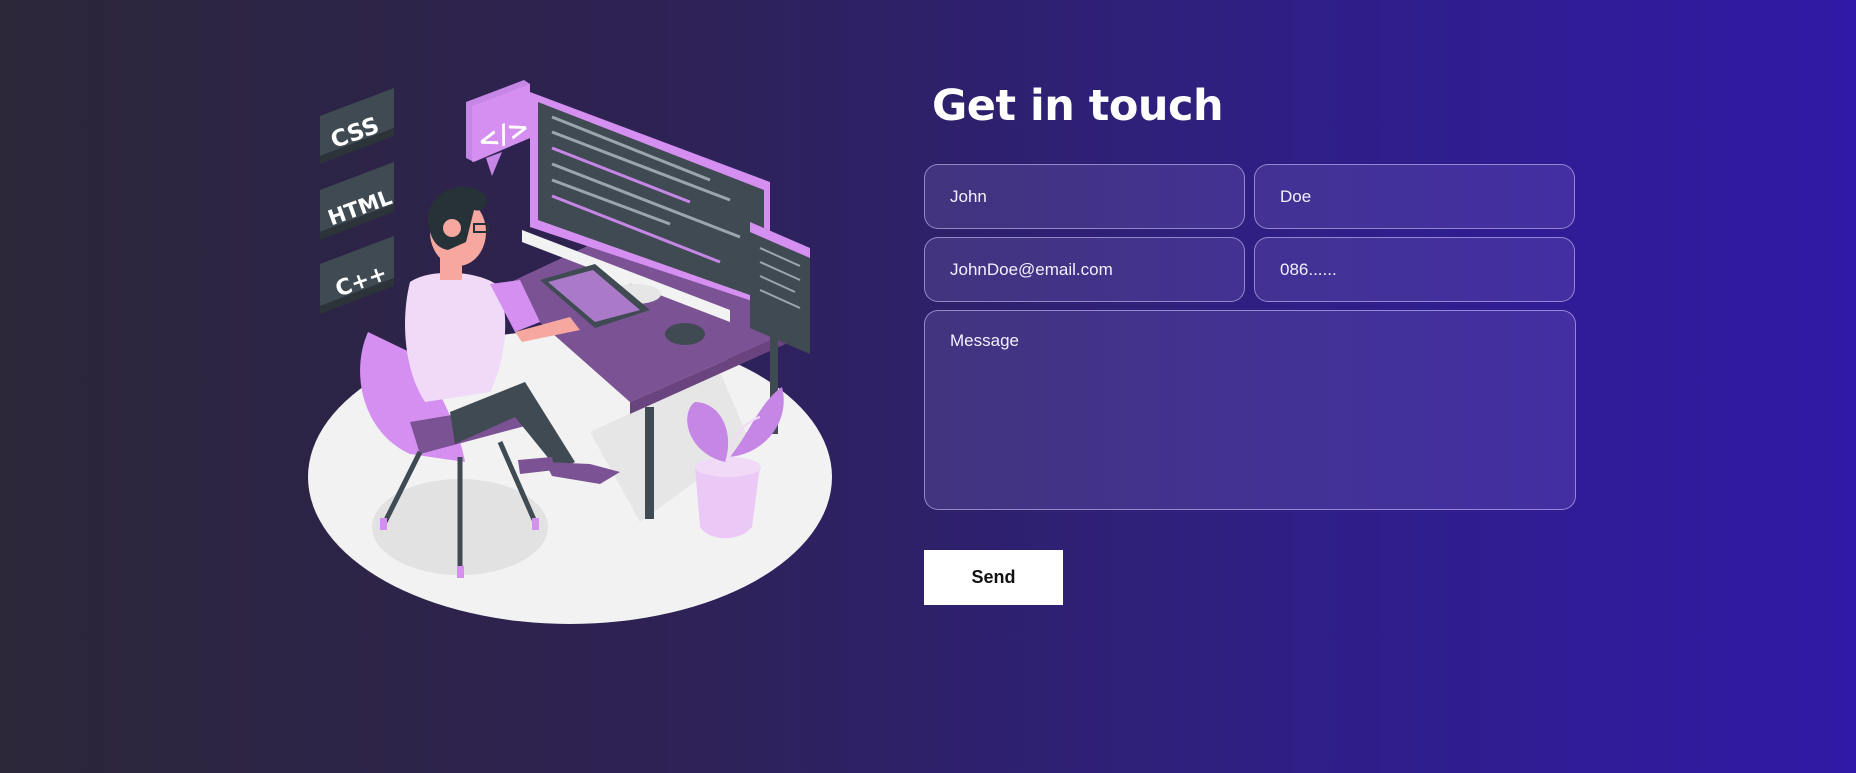  What do you see at coordinates (500, 128) in the screenshot?
I see `code-bubble-icon: </>` at bounding box center [500, 128].